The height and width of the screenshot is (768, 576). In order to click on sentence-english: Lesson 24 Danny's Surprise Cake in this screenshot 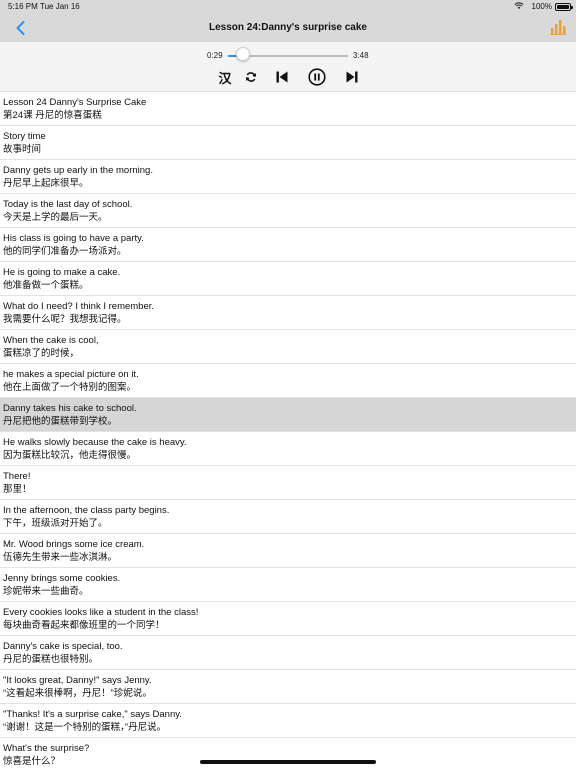, I will do `click(75, 102)`.